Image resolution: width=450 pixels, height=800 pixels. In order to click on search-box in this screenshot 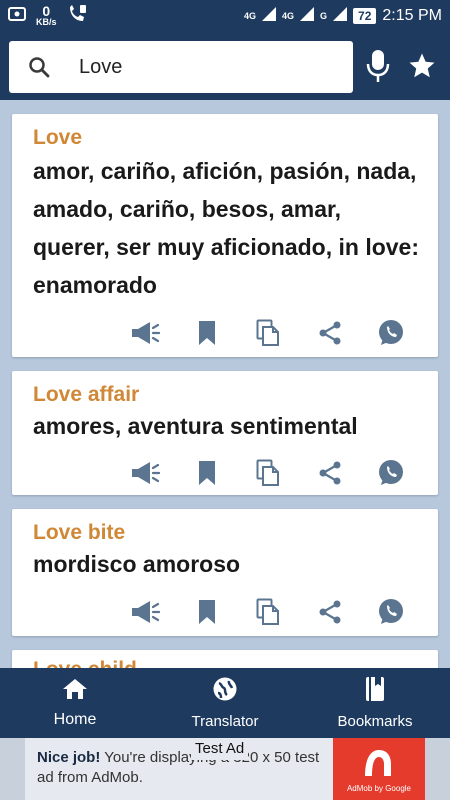, I will do `click(181, 67)`.